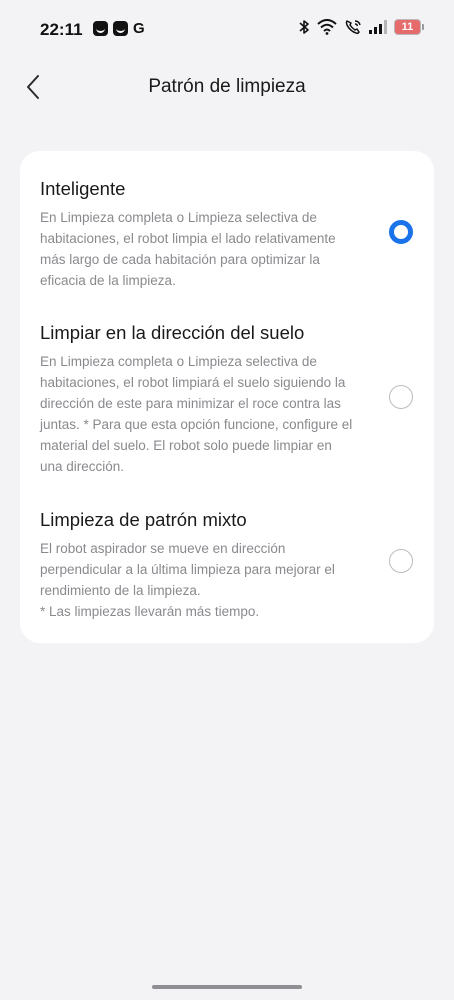 This screenshot has height=1000, width=454. Describe the element at coordinates (401, 232) in the screenshot. I see `radio-inteligente` at that location.